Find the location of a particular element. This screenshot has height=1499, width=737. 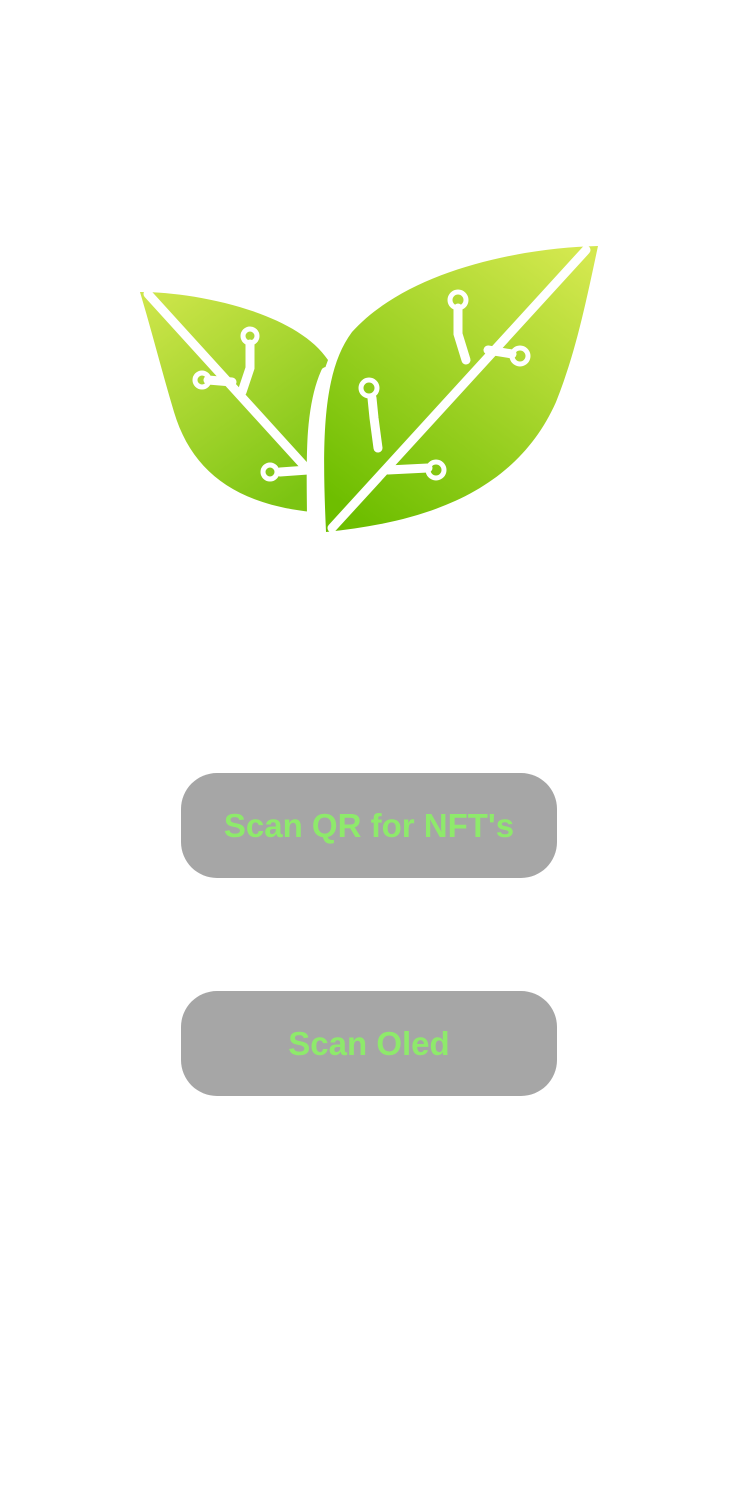

scan-oled-button: Scan Oled is located at coordinates (369, 1043).